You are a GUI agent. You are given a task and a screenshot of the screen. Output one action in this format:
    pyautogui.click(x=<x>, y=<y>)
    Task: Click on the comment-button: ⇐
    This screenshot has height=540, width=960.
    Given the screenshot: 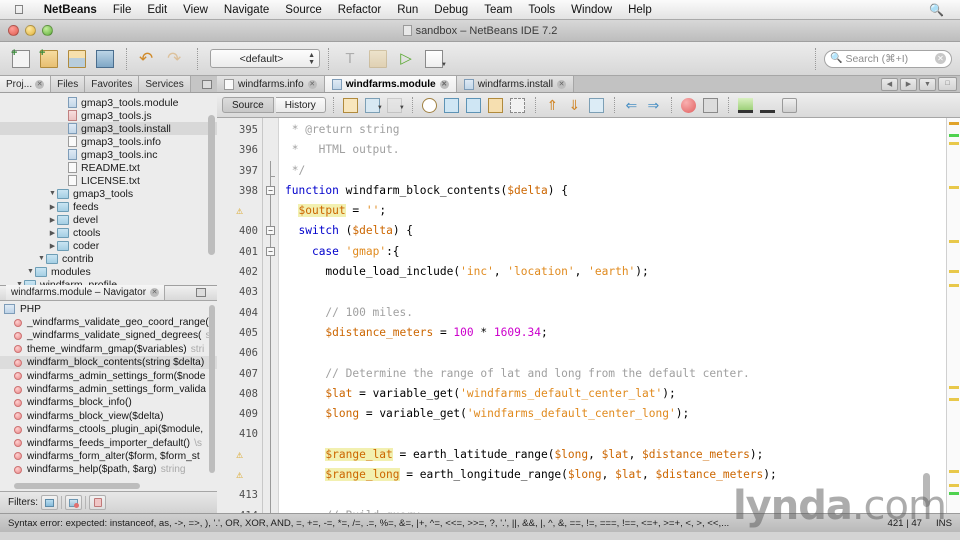 What is the action you would take?
    pyautogui.click(x=632, y=105)
    